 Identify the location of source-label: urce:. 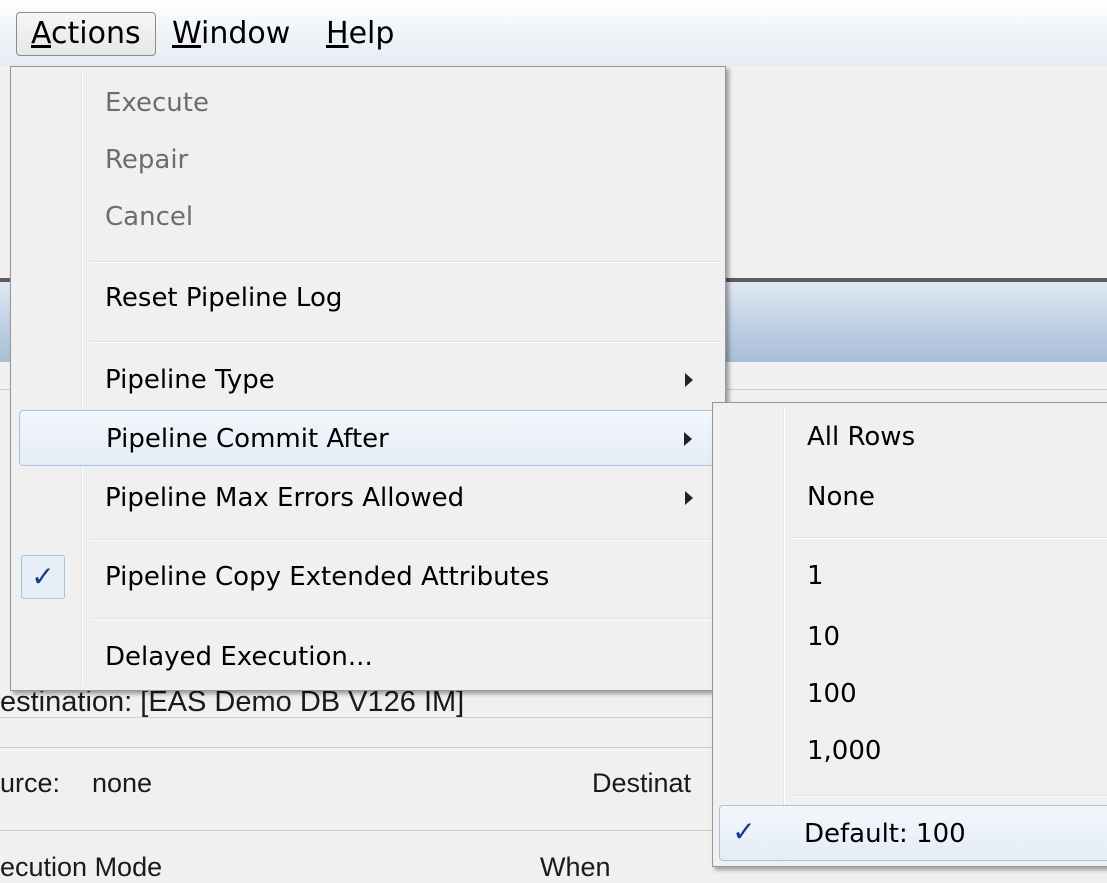
(30, 783).